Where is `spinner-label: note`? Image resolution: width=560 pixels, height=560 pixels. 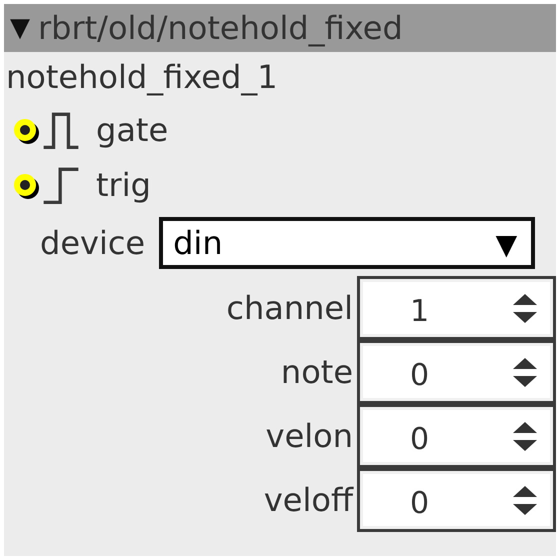 spinner-label: note is located at coordinates (317, 372).